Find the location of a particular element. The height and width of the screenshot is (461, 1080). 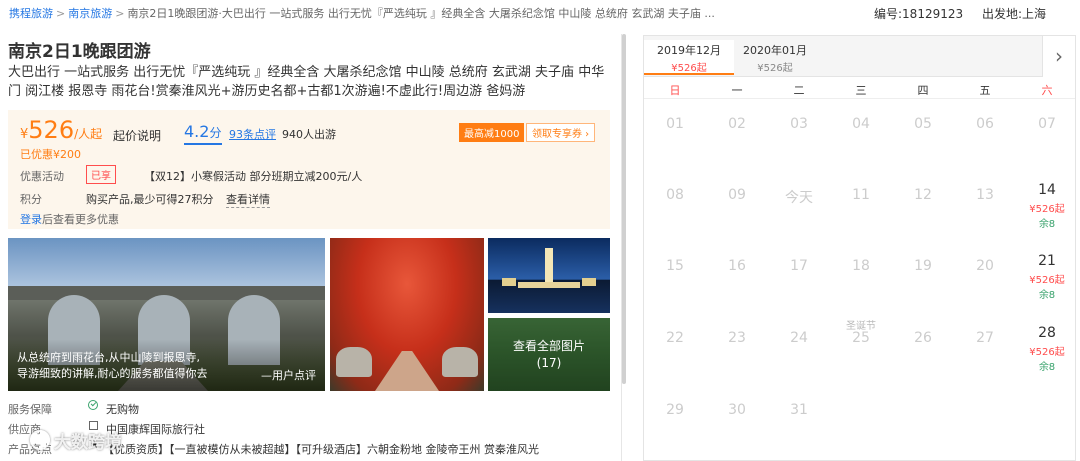

calendar-day: 03 is located at coordinates (799, 124).